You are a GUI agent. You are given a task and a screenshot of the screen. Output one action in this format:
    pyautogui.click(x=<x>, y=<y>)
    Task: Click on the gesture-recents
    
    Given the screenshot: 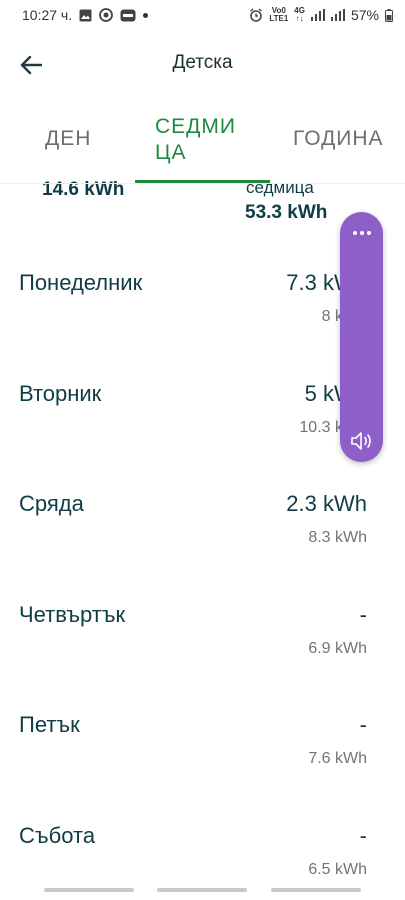 What is the action you would take?
    pyautogui.click(x=89, y=890)
    